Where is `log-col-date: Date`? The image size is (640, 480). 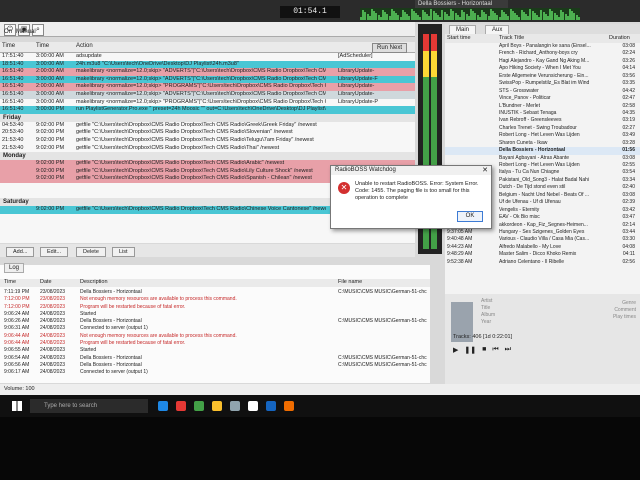
log-col-date: Date is located at coordinates (46, 282).